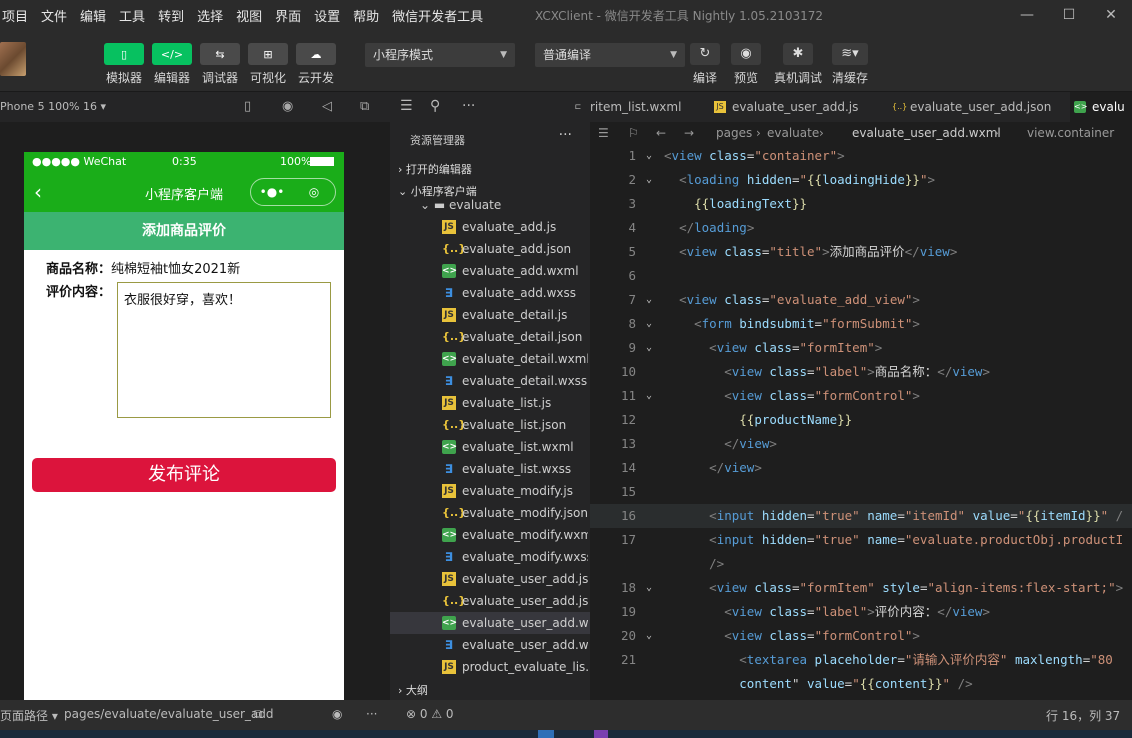 This screenshot has height=738, width=1132. Describe the element at coordinates (661, 133) in the screenshot. I see `back-arrow-icon: ←` at that location.